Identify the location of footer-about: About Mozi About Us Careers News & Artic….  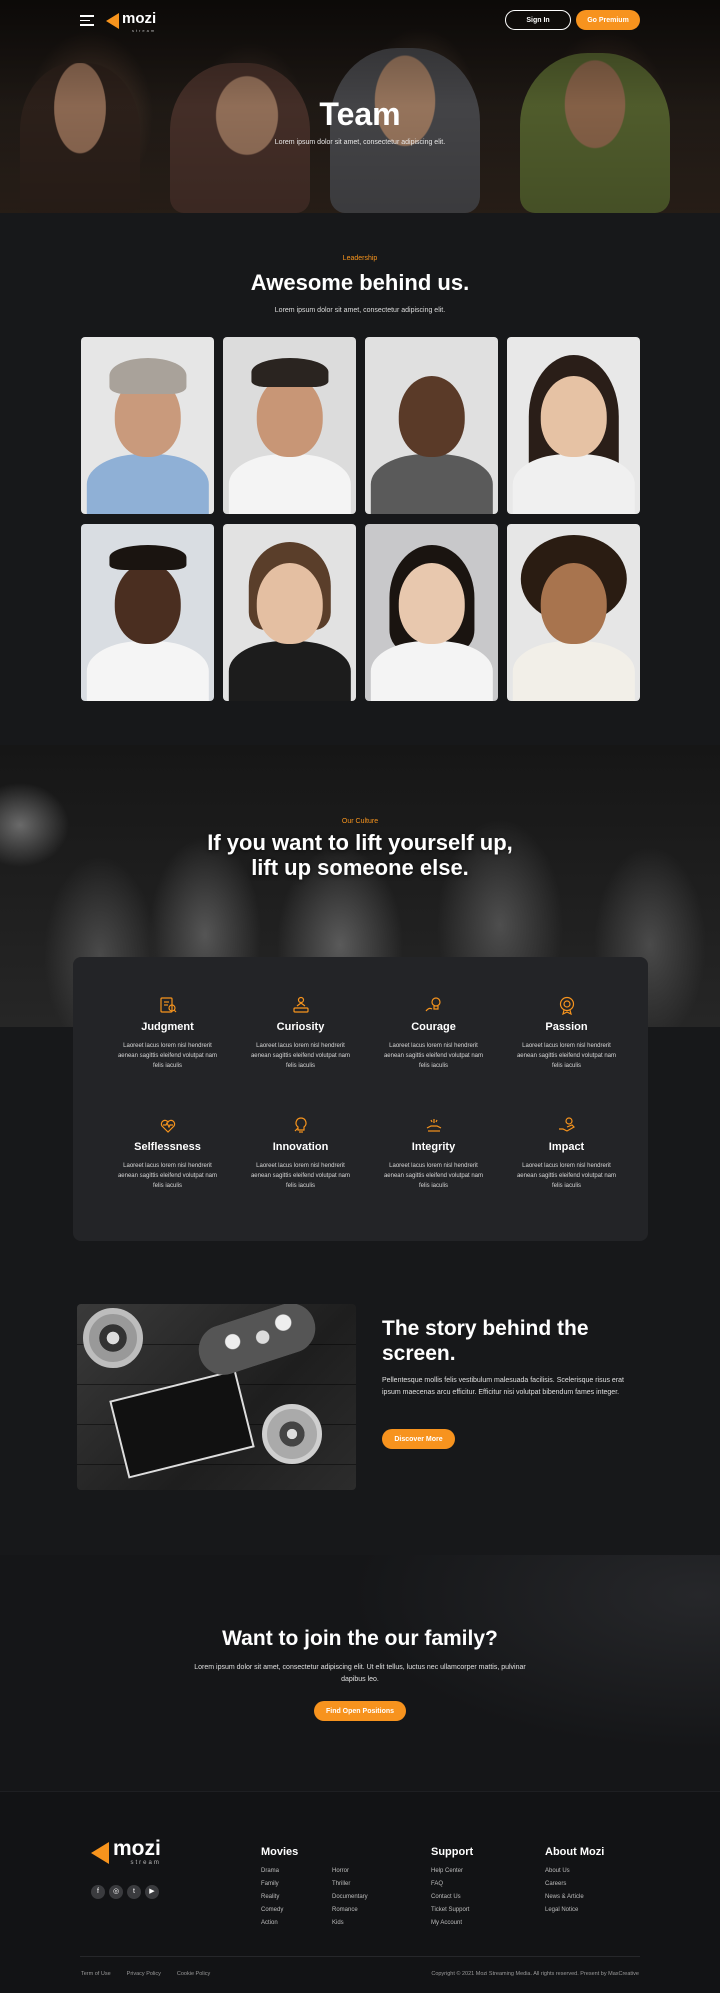
(574, 1883).